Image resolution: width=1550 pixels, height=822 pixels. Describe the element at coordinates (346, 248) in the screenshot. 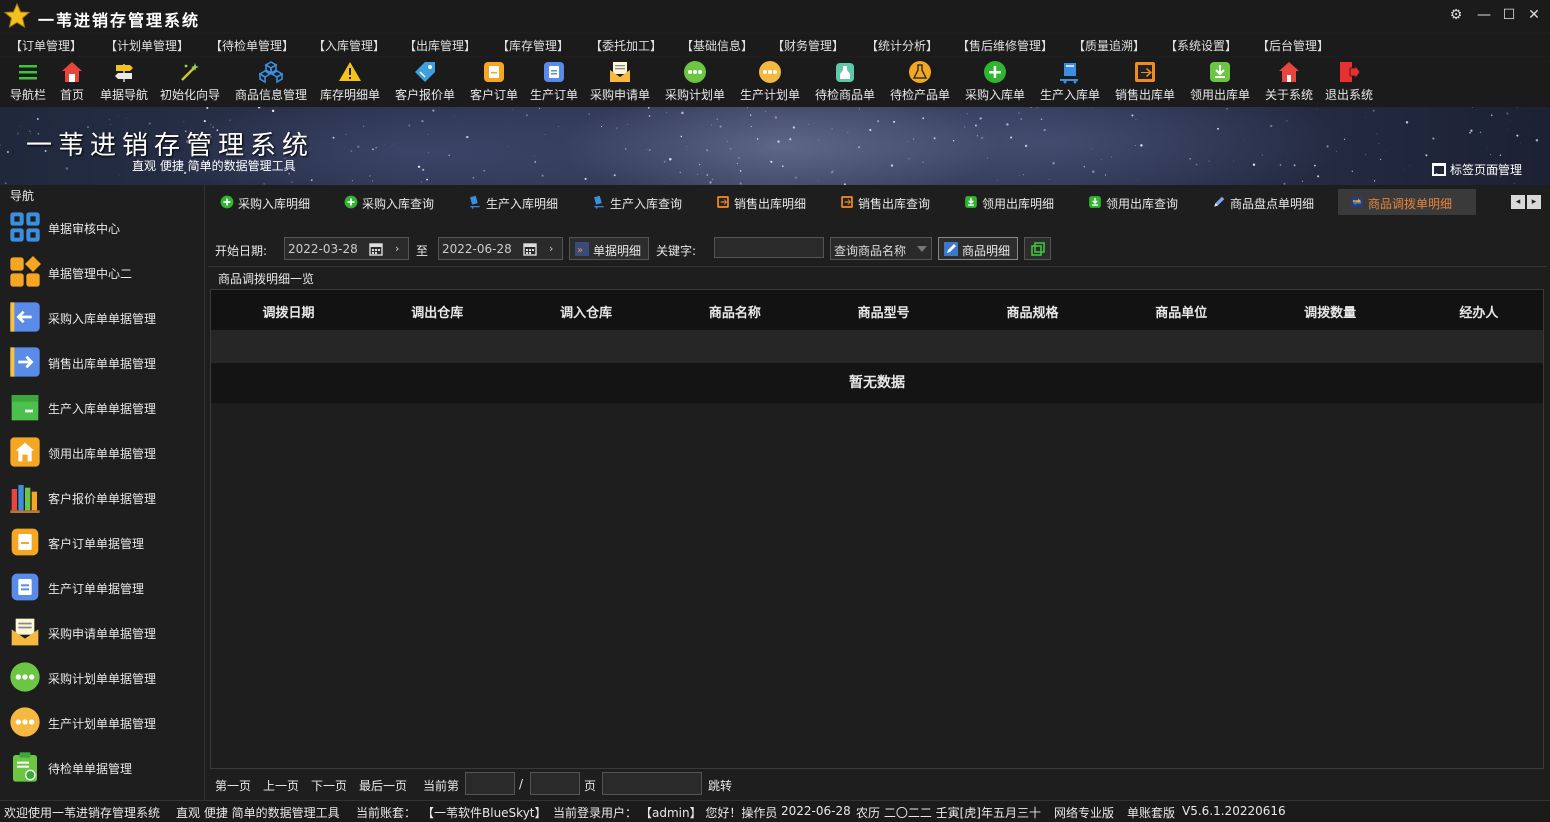

I see `start-date-picker: 2022-03-28 ›` at that location.